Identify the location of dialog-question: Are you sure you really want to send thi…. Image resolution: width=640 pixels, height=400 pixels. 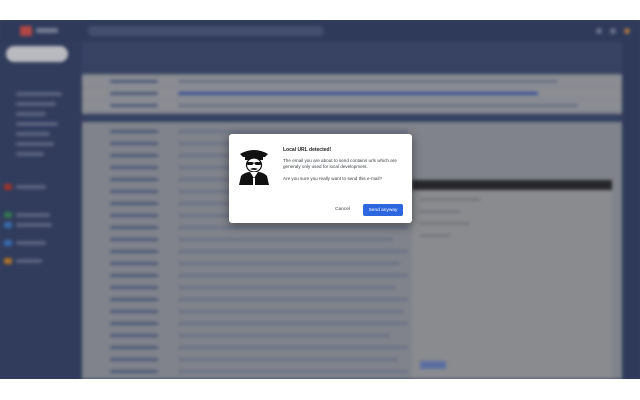
(333, 178).